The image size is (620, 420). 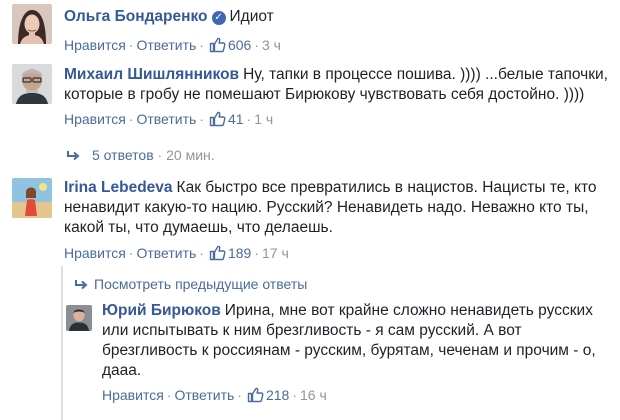 What do you see at coordinates (200, 284) in the screenshot?
I see `previous-replies-label: Посмотреть предыдущие ответы` at bounding box center [200, 284].